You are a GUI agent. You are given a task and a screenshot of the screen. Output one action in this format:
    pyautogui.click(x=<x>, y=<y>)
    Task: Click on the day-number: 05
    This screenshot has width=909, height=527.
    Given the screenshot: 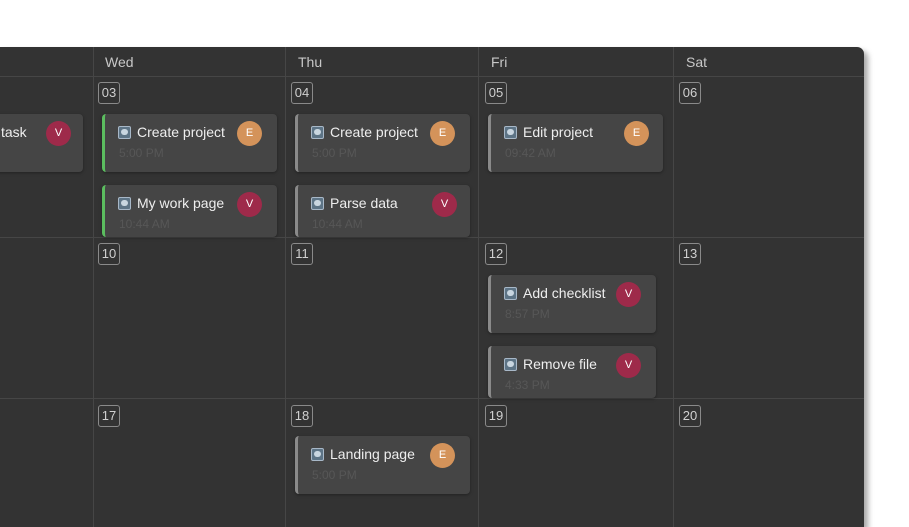 What is the action you would take?
    pyautogui.click(x=496, y=93)
    